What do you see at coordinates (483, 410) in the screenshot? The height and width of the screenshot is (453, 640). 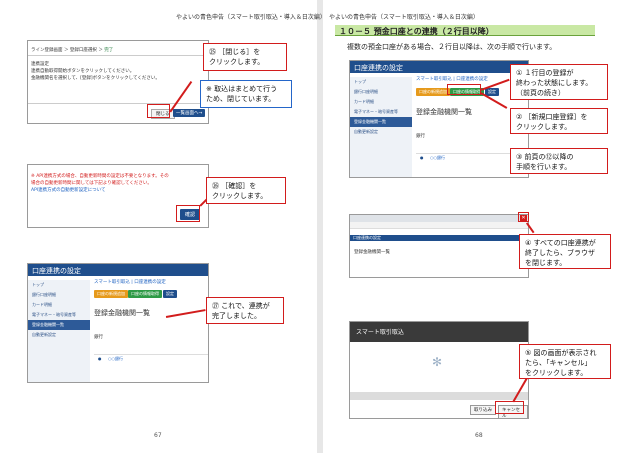 I see `import-button: 取り込み` at bounding box center [483, 410].